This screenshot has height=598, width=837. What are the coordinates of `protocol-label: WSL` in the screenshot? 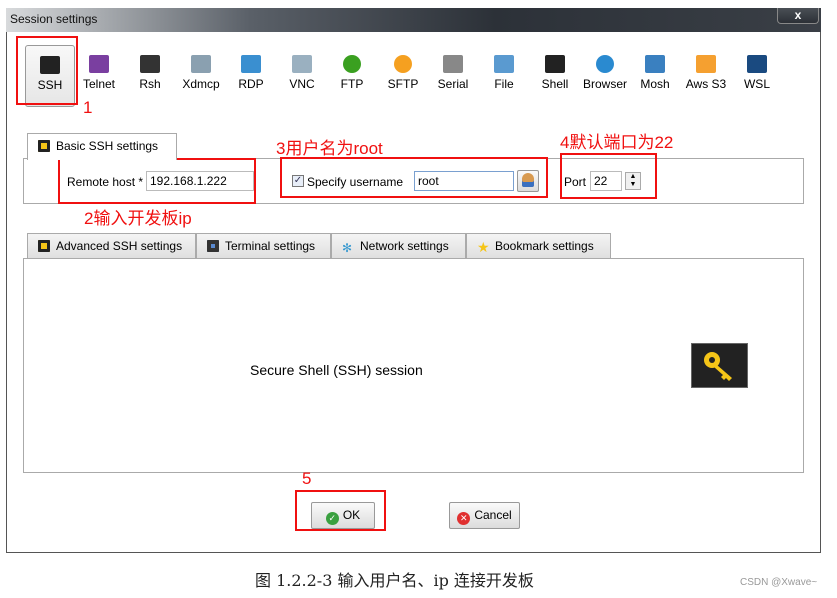 It's located at (756, 84).